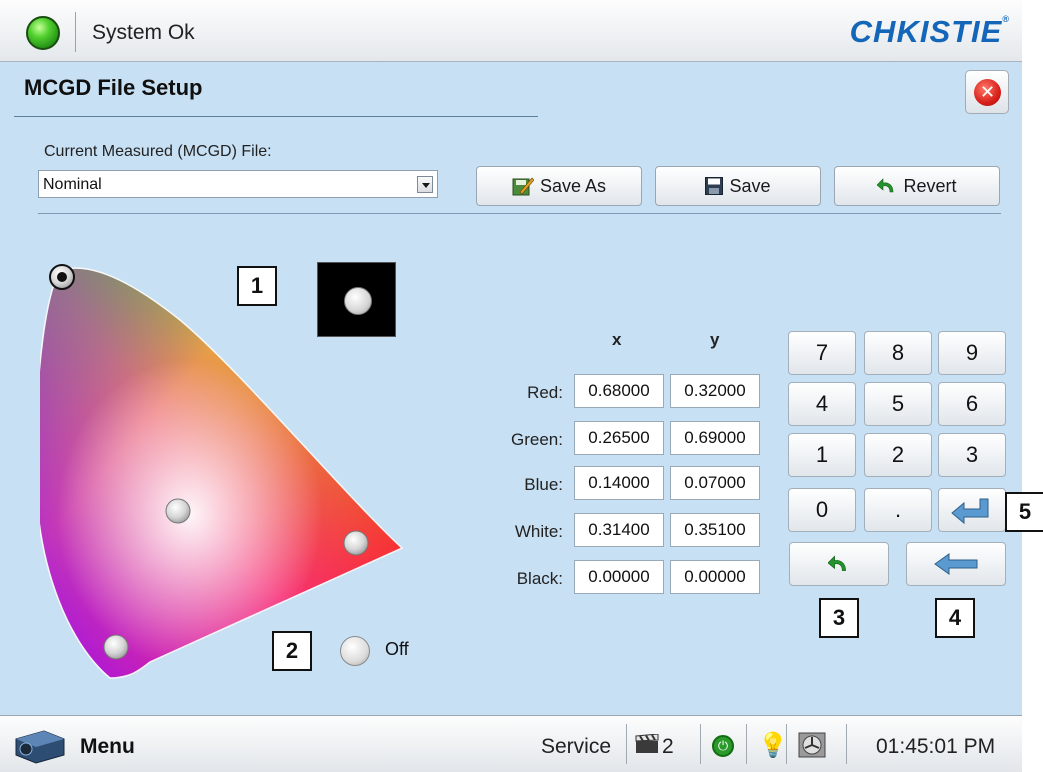 The height and width of the screenshot is (772, 1043). I want to click on keypad-key-5: 5, so click(898, 404).